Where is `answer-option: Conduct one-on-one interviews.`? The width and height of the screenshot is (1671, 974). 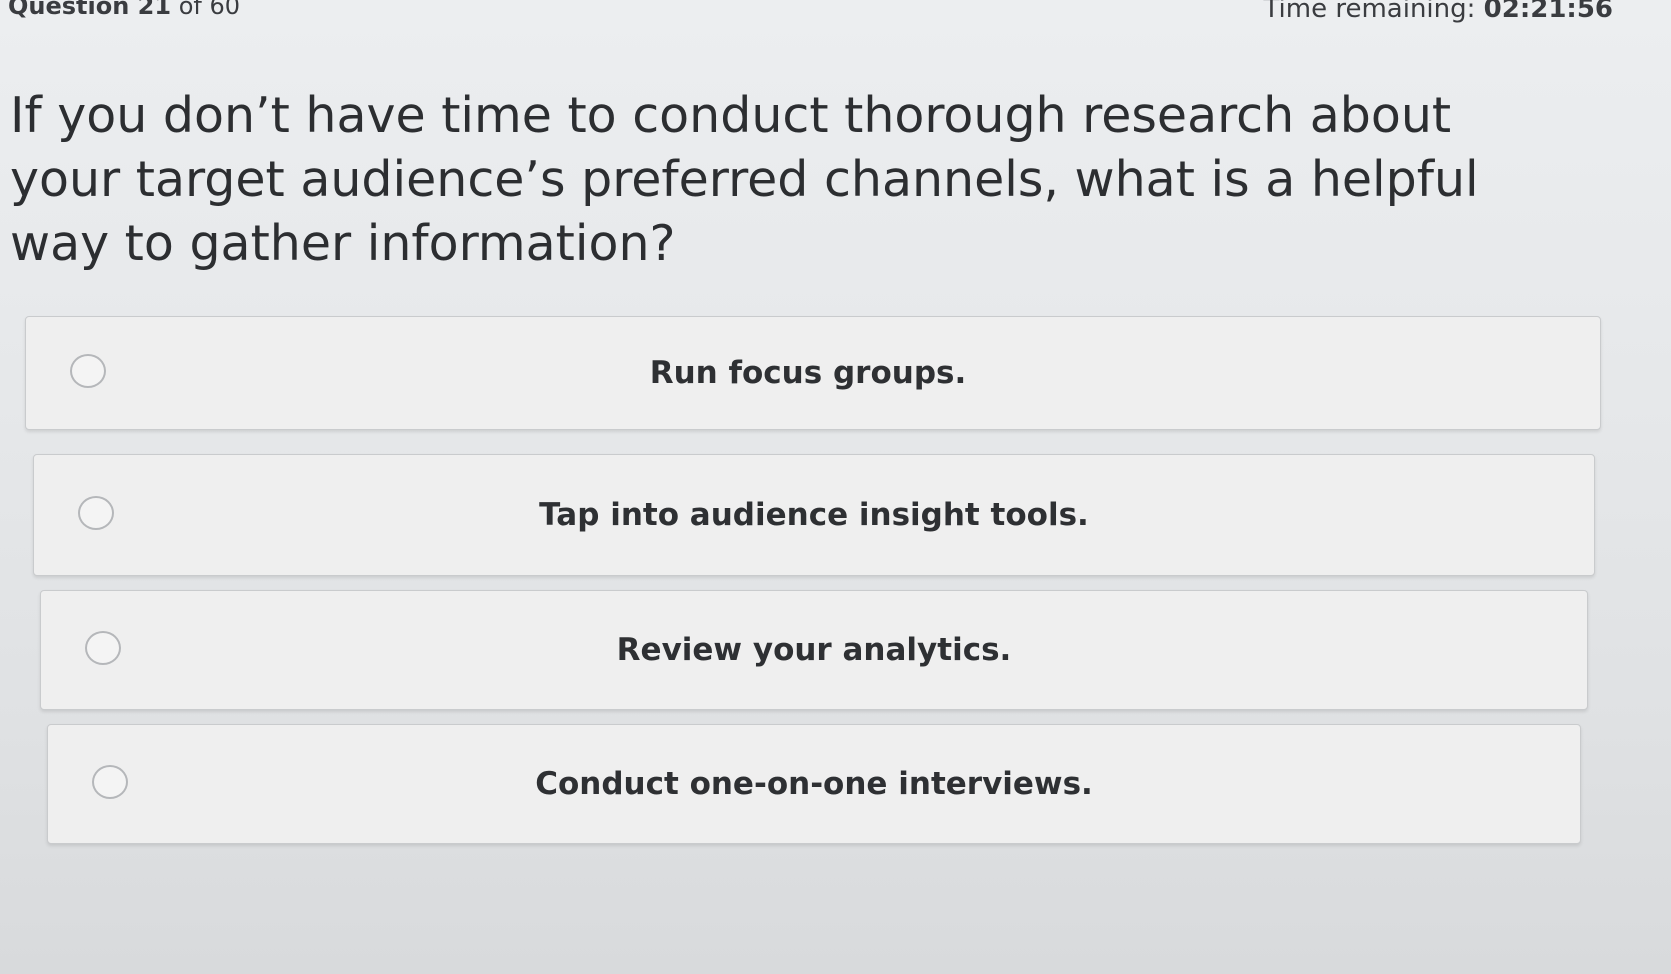
answer-option: Conduct one-on-one interviews. is located at coordinates (814, 784).